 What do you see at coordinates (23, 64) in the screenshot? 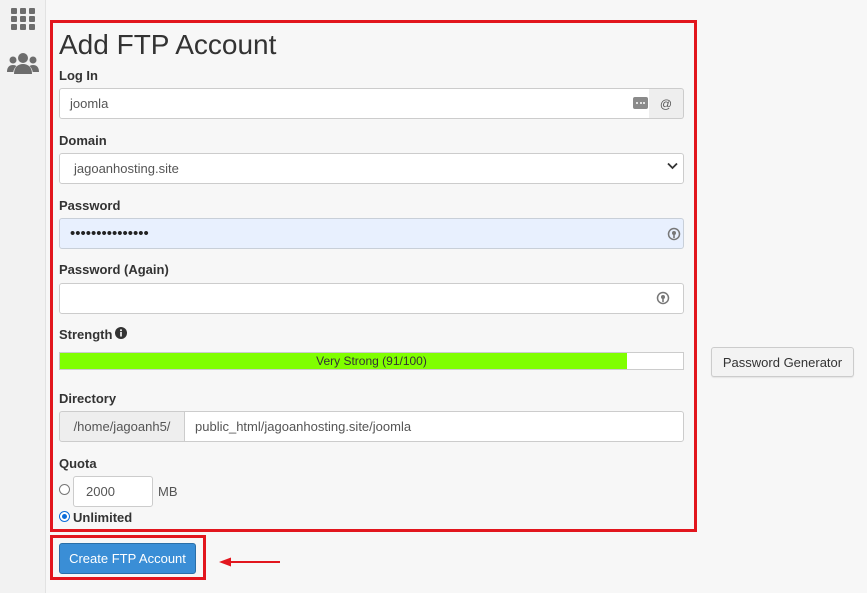
I see `users-icon` at bounding box center [23, 64].